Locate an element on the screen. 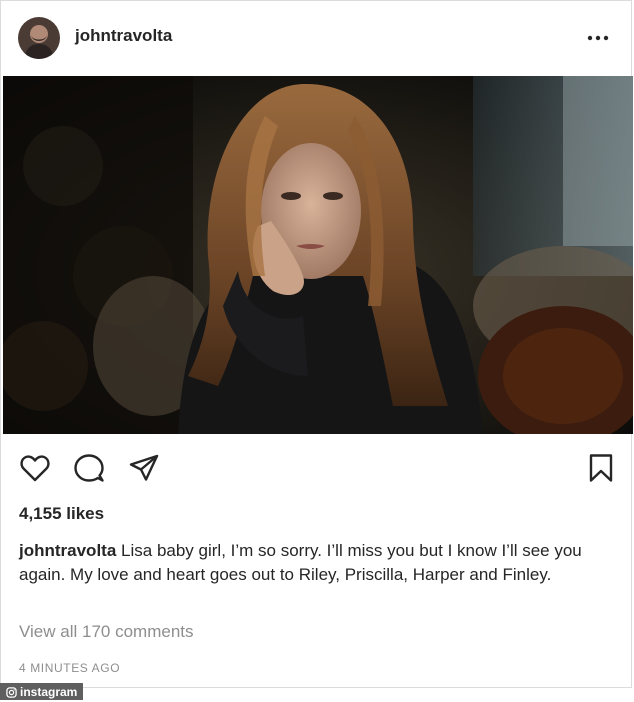 This screenshot has width=634, height=702. heart-icon is located at coordinates (35, 468).